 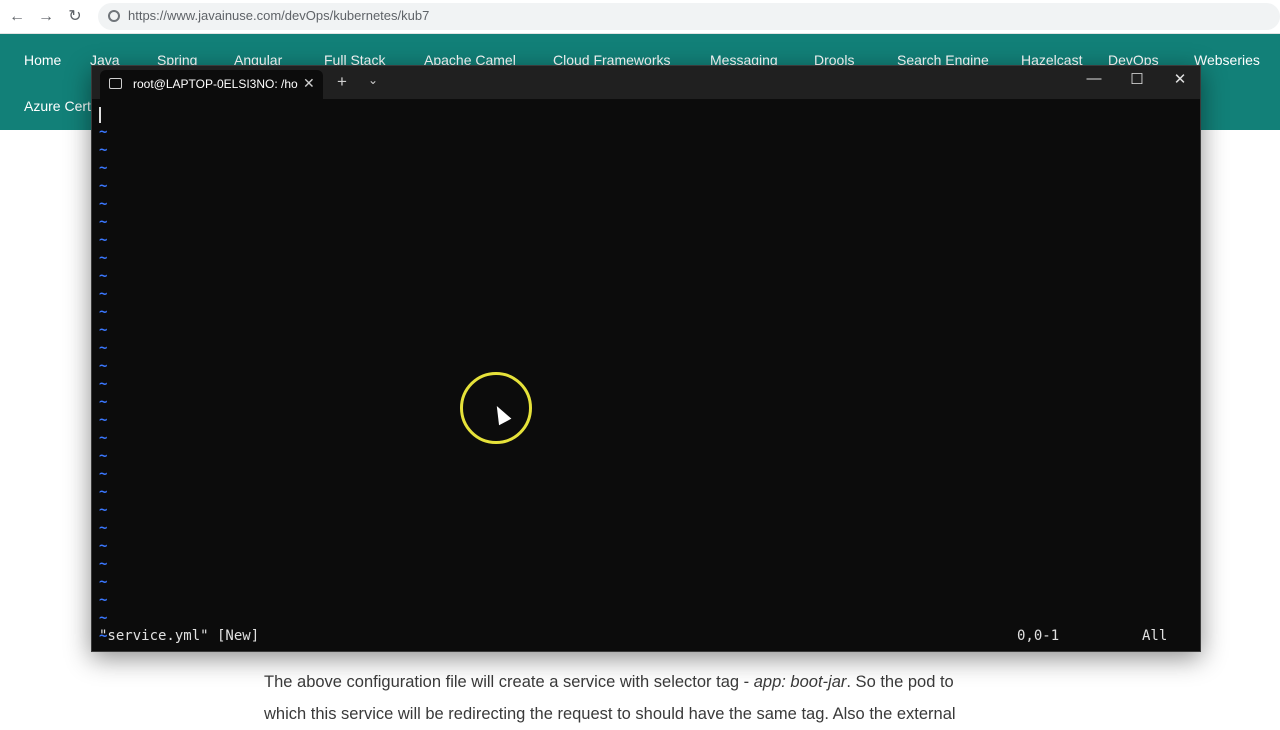 What do you see at coordinates (342, 82) in the screenshot?
I see `new-tab-button: +` at bounding box center [342, 82].